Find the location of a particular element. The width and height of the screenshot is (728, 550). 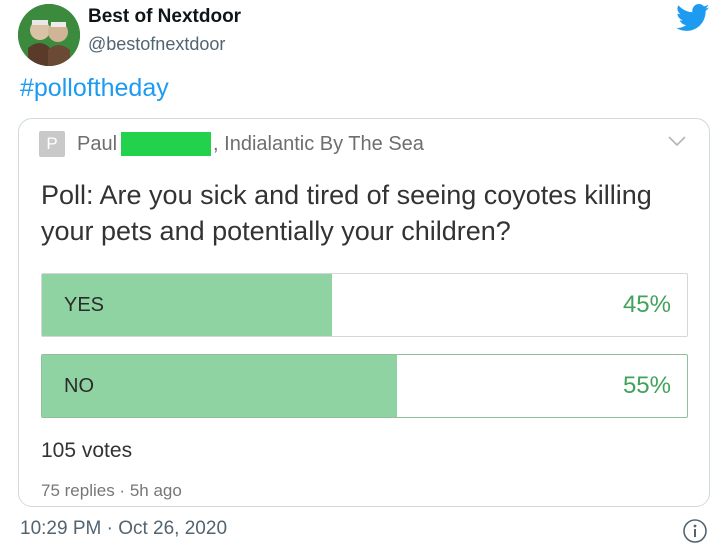

twitter-bird-icon is located at coordinates (693, 18).